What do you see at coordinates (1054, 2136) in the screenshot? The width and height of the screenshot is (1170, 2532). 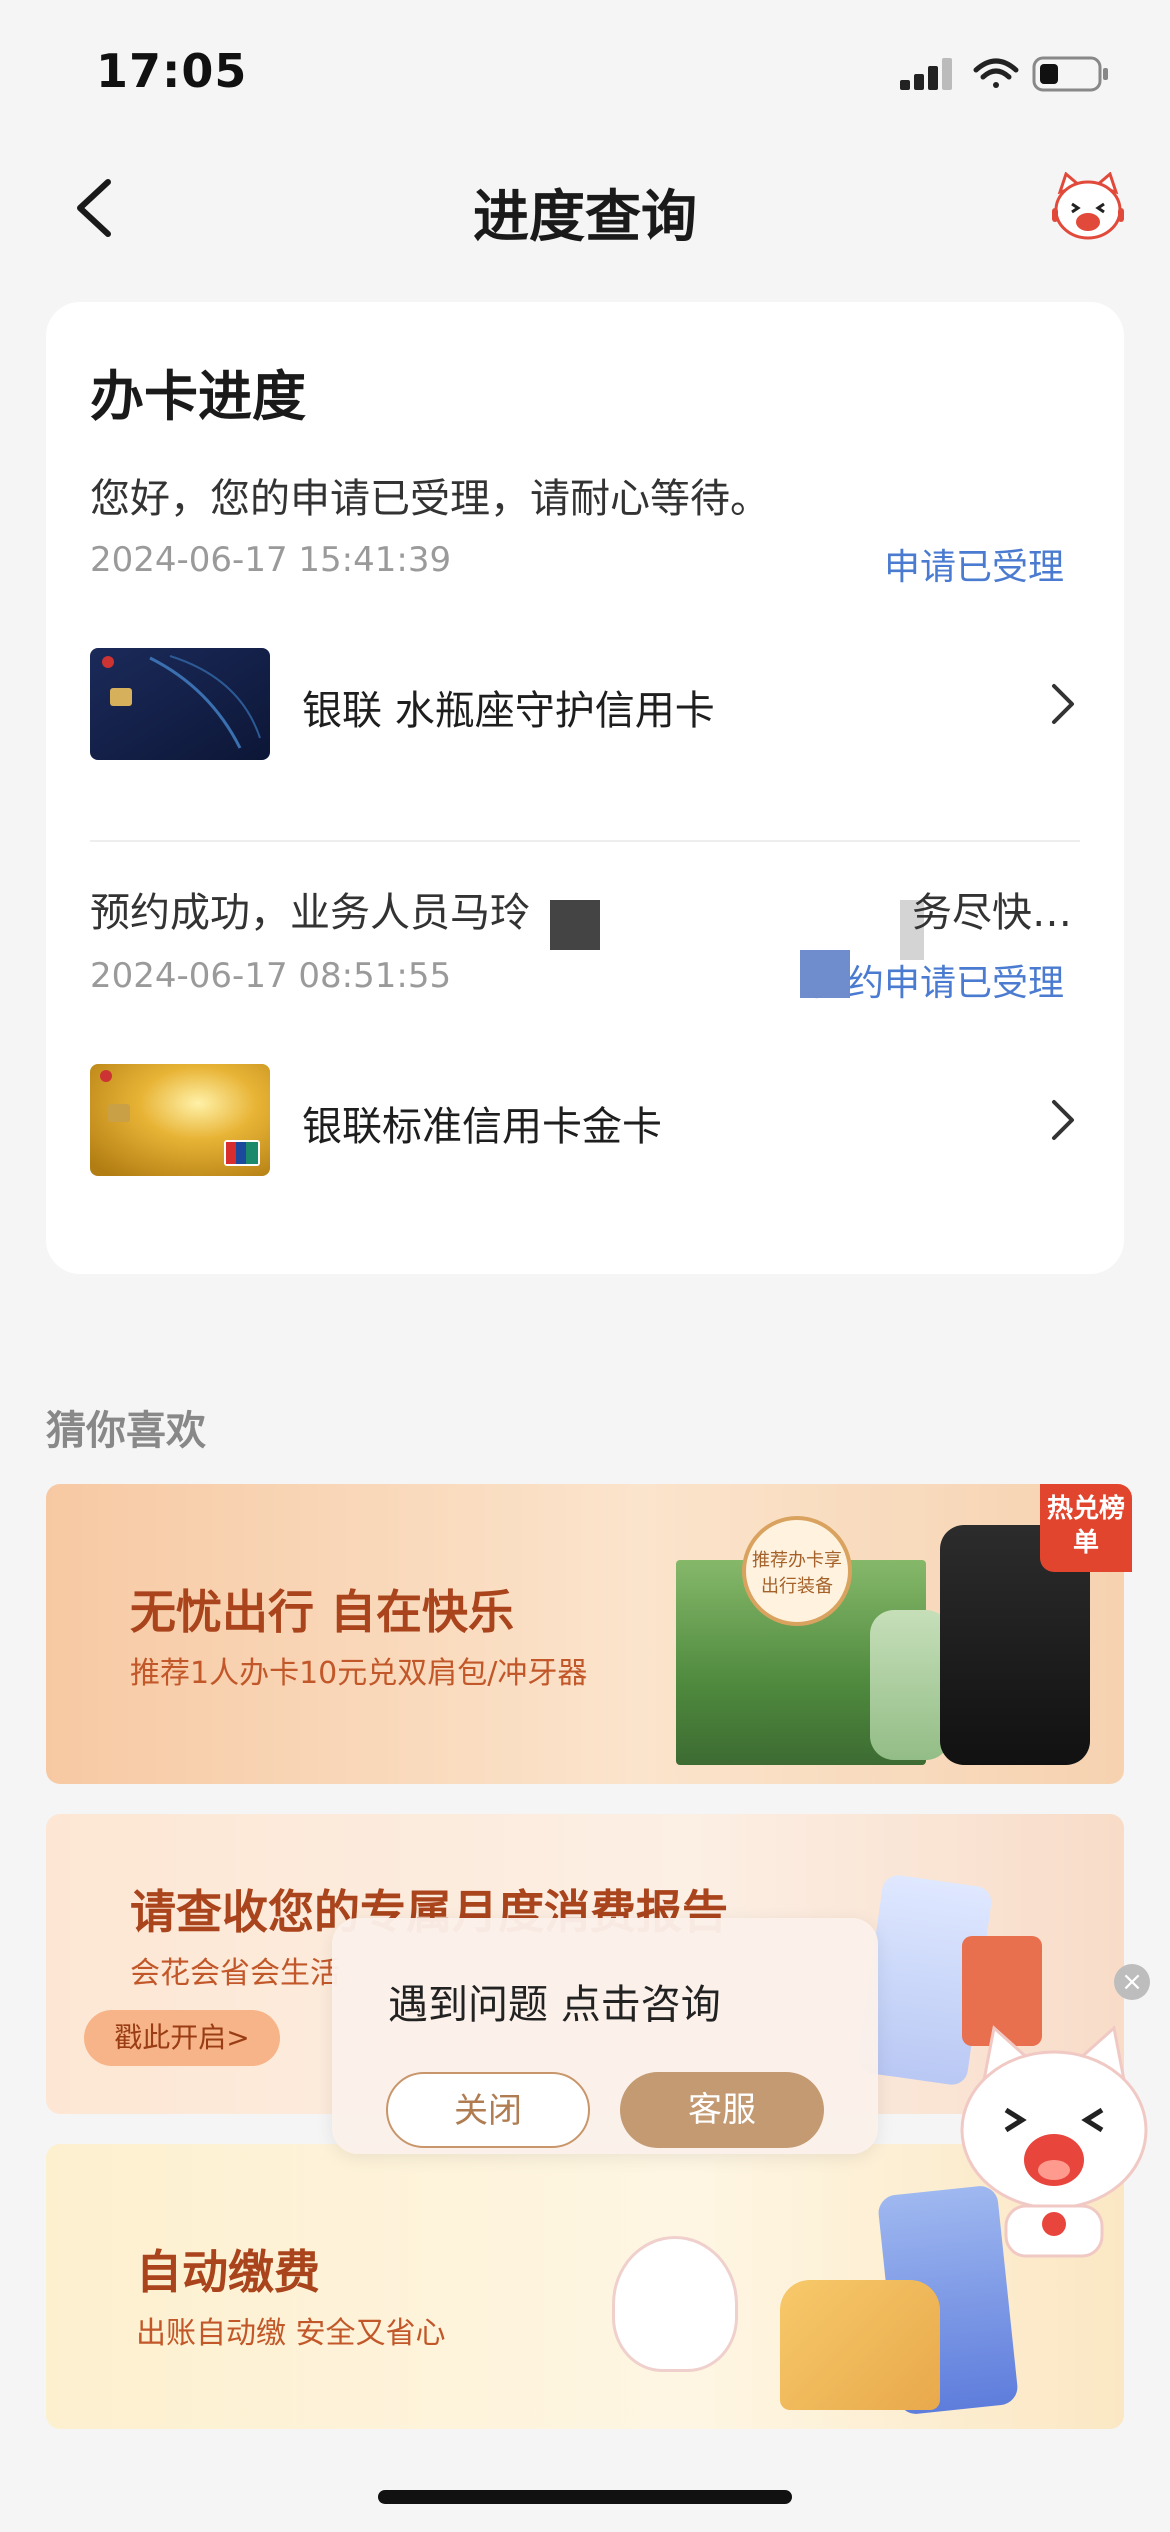 I see `mascot-floating-icon` at bounding box center [1054, 2136].